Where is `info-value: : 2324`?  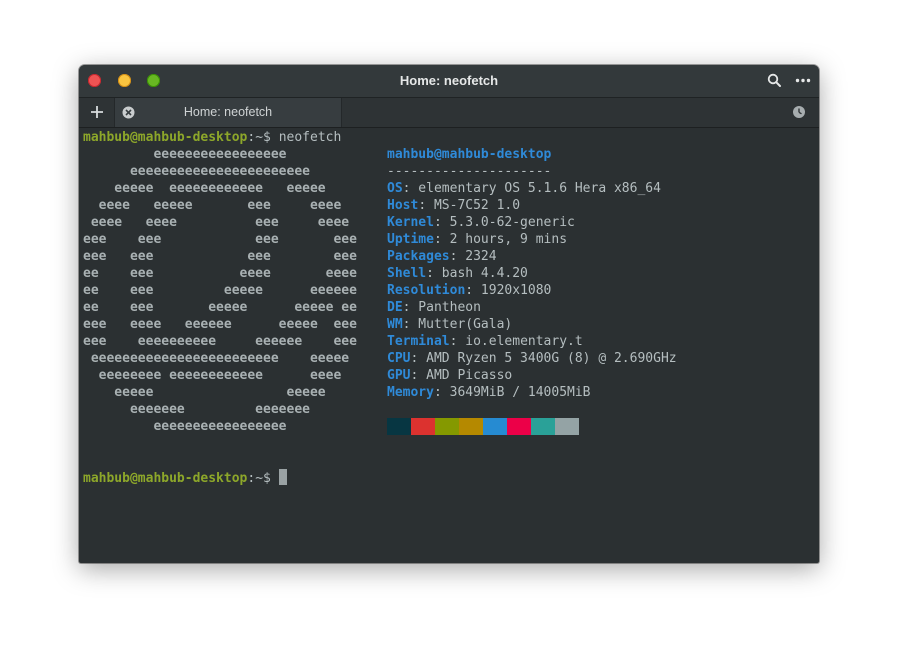 info-value: : 2324 is located at coordinates (473, 256).